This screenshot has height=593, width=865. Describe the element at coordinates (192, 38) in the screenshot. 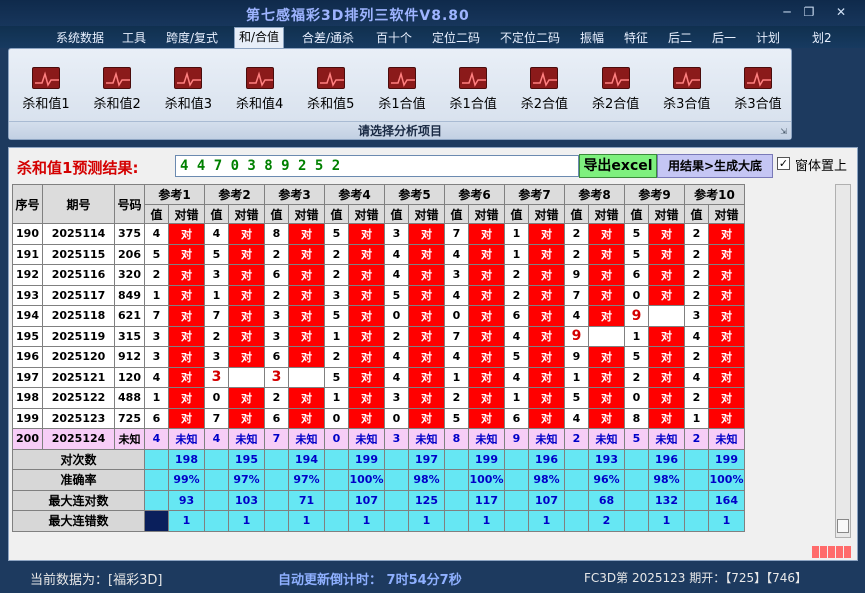

I see `menu-item-3: 跨度/复式` at that location.